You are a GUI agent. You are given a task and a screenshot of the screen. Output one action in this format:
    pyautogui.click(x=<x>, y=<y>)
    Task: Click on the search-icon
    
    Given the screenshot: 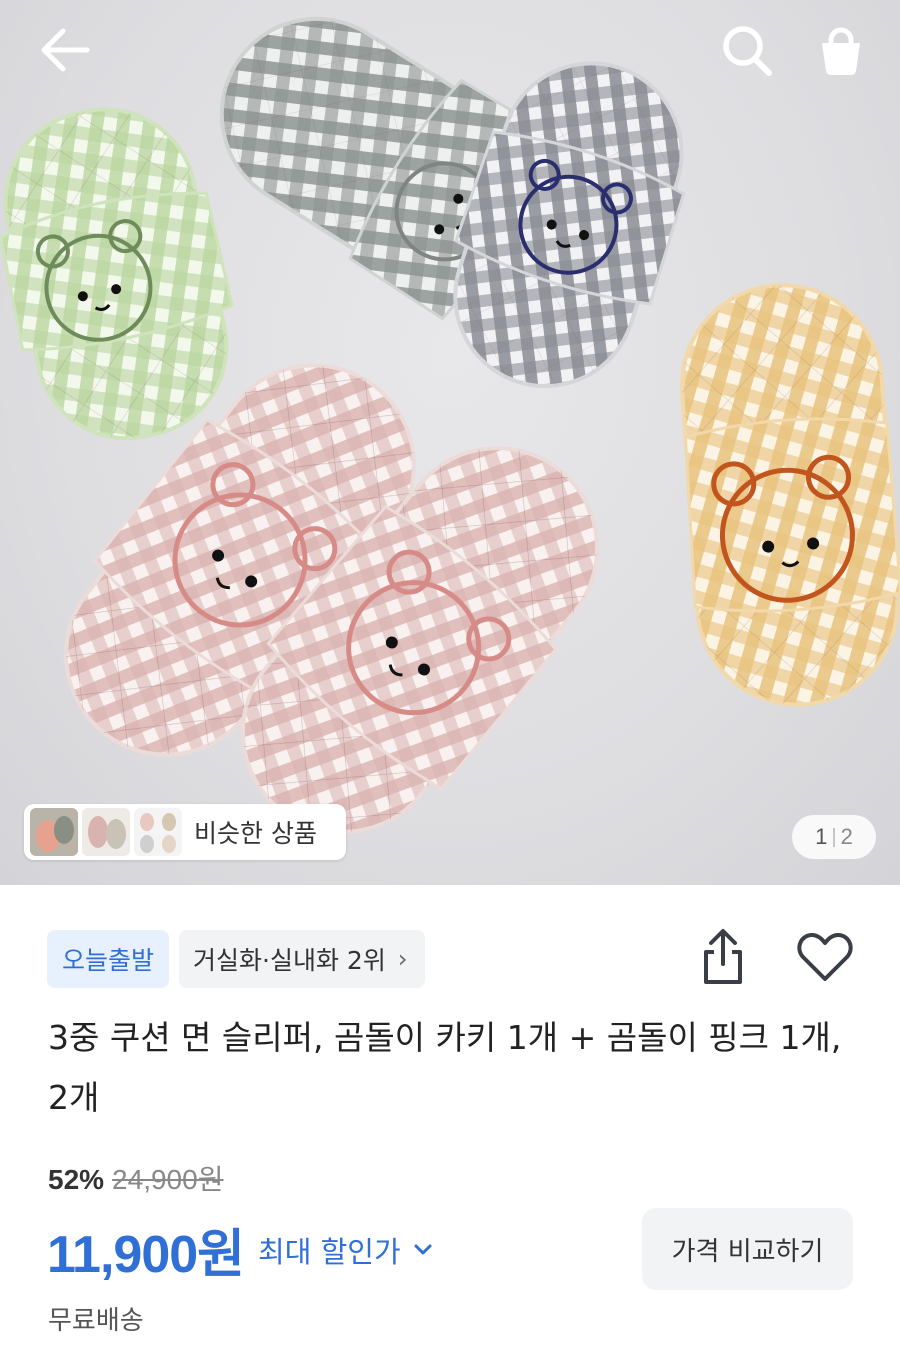 What is the action you would take?
    pyautogui.click(x=747, y=51)
    